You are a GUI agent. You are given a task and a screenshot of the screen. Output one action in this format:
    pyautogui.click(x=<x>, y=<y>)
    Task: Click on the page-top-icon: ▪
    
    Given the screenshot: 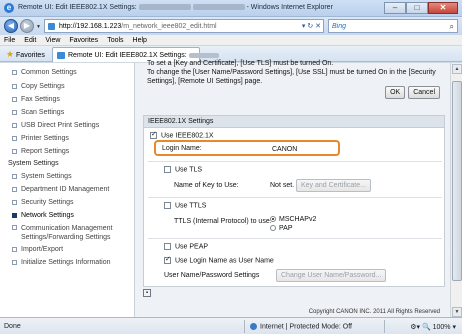 What is the action you would take?
    pyautogui.click(x=147, y=293)
    